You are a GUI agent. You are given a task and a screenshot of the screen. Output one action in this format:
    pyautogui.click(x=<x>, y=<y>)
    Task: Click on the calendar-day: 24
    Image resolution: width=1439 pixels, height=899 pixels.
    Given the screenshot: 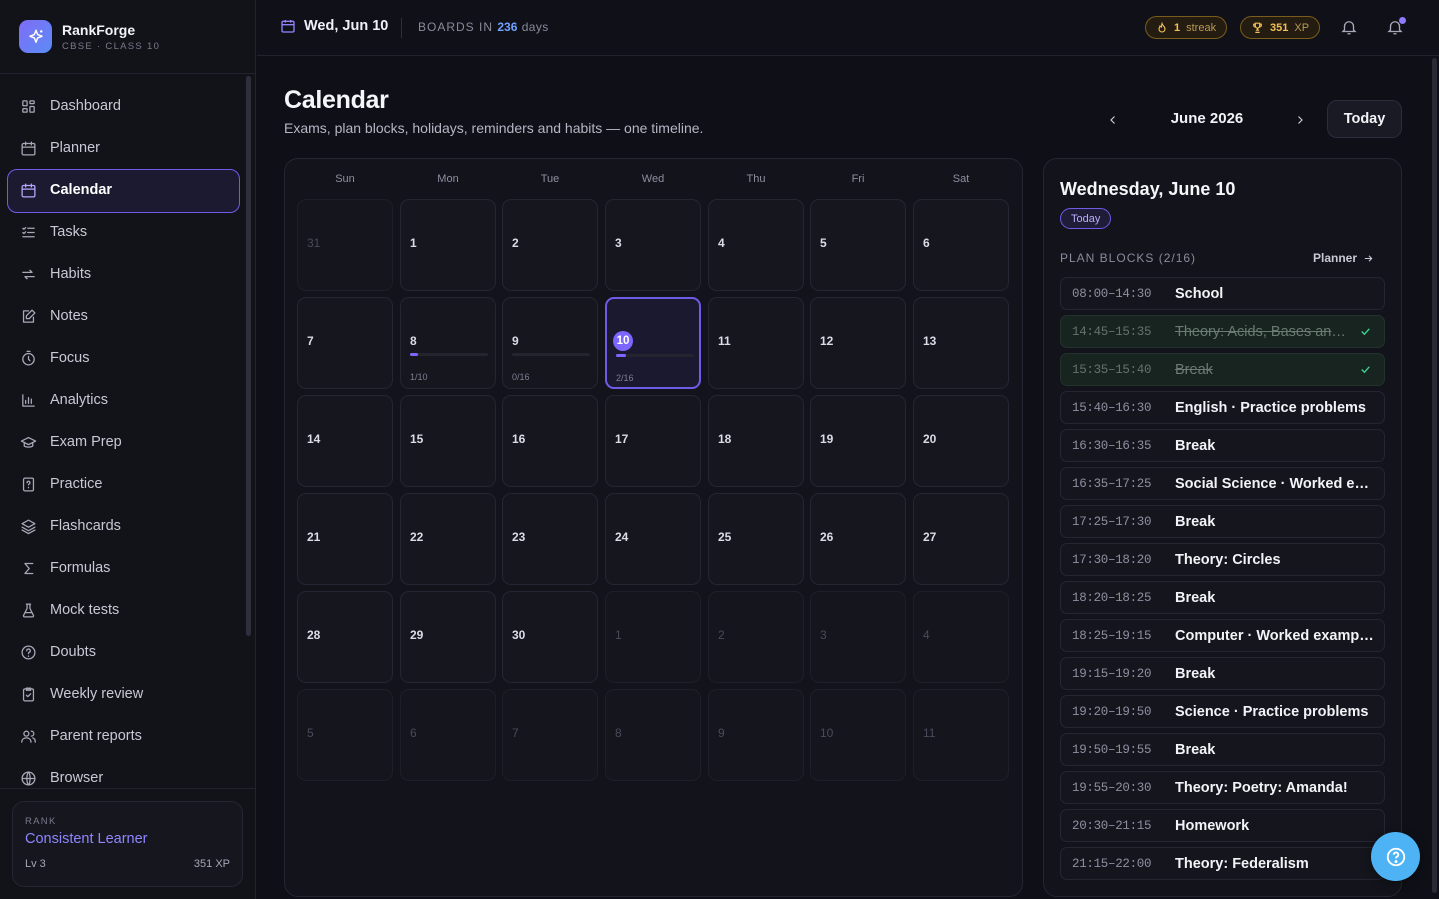 What is the action you would take?
    pyautogui.click(x=653, y=539)
    